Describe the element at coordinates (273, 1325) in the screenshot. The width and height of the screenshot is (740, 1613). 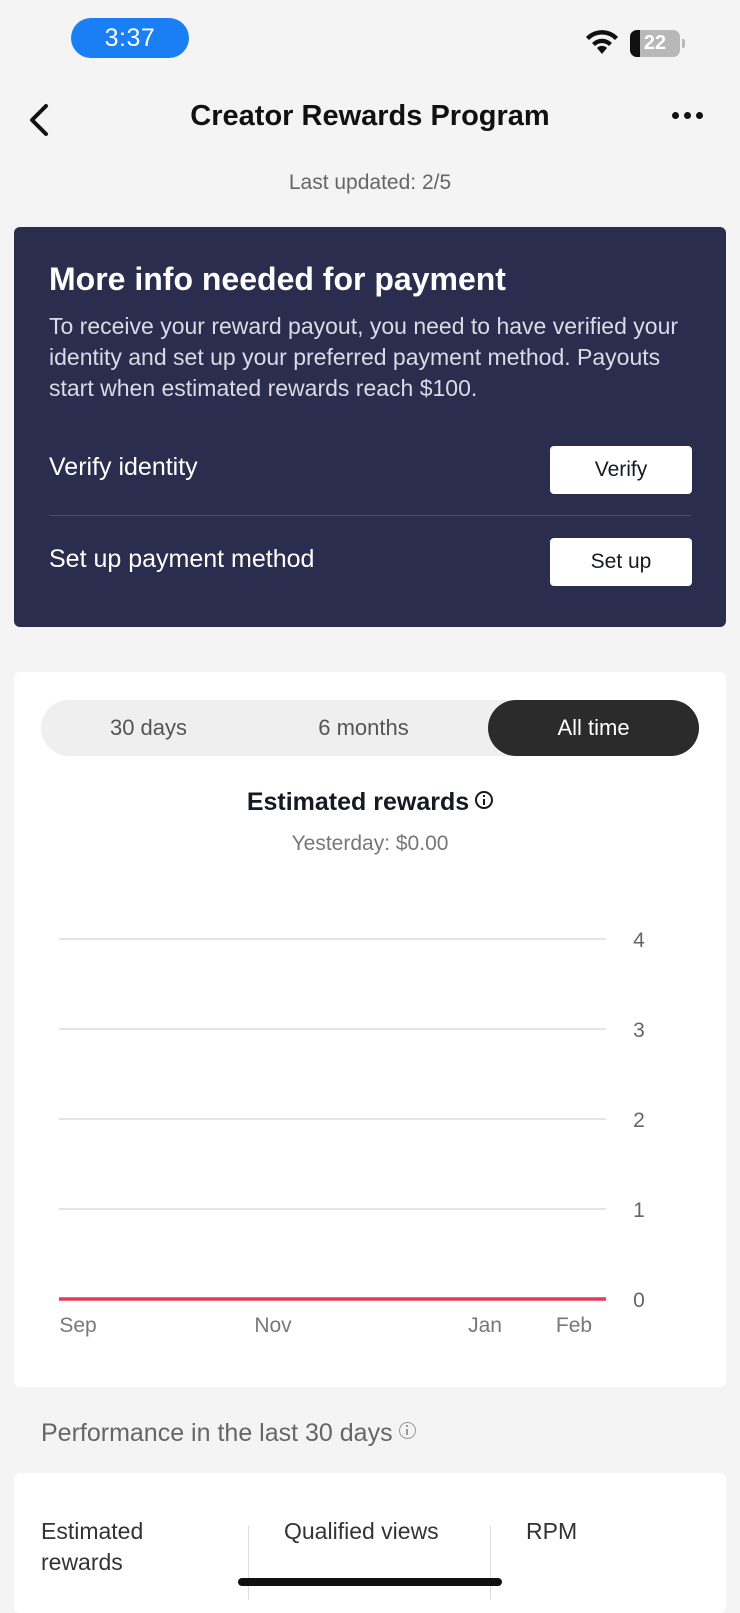
I see `x-tick-label: Nov` at that location.